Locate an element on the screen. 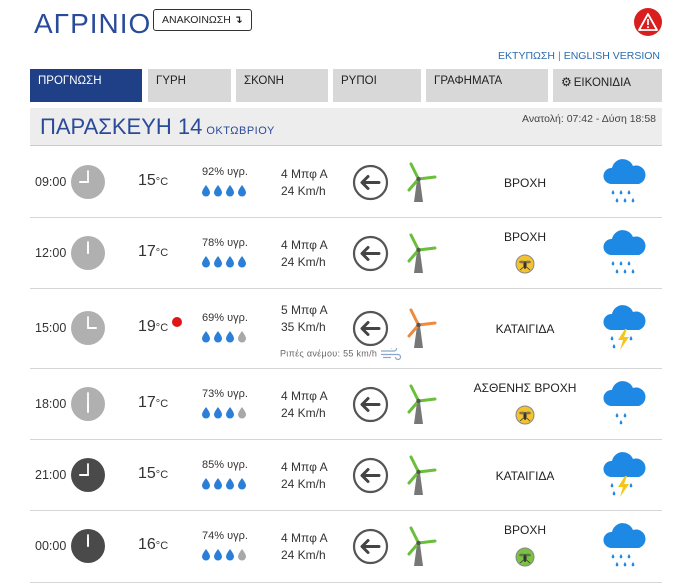  tab-pollen: ΓΥΡΗ is located at coordinates (189, 85).